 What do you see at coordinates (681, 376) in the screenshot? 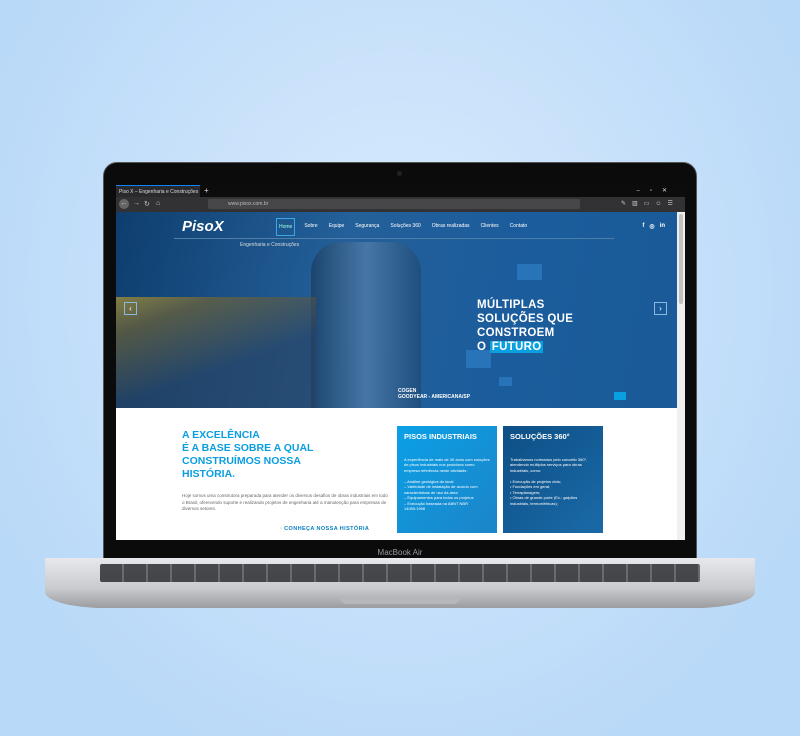
I see `page-scrollbar` at bounding box center [681, 376].